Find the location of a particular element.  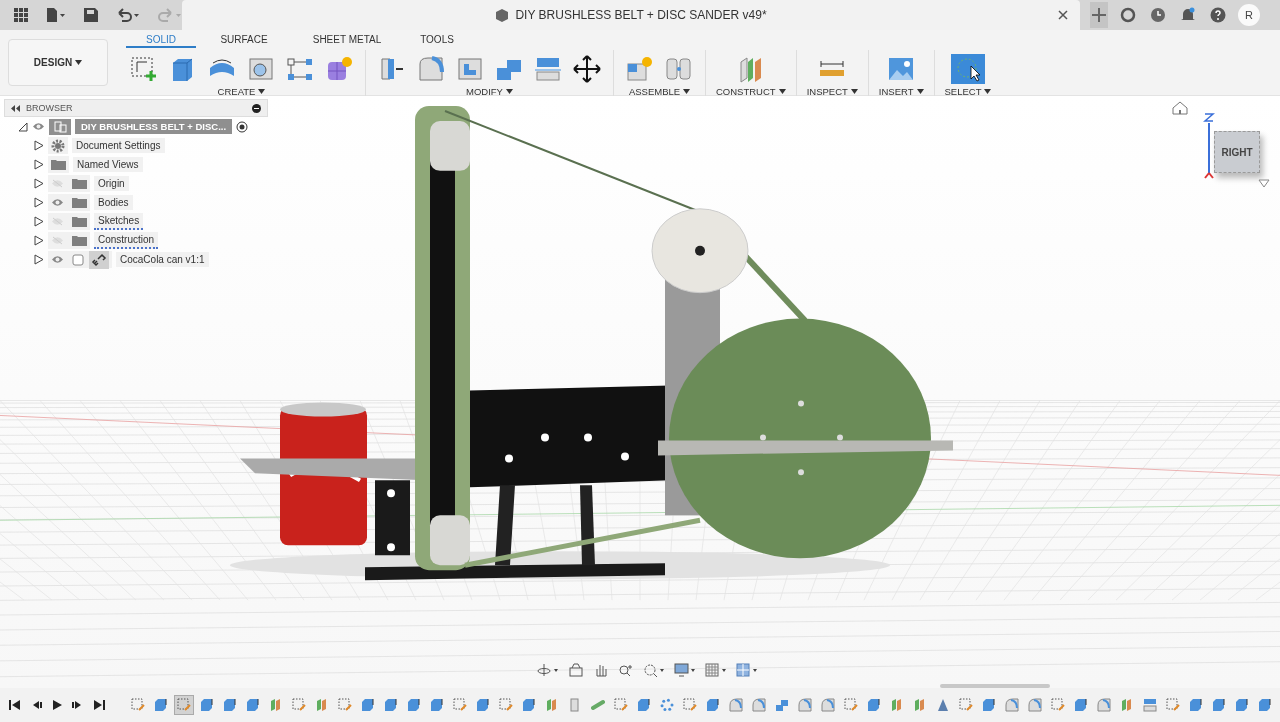

ribbon-tab: SHEET METAL is located at coordinates (347, 40).